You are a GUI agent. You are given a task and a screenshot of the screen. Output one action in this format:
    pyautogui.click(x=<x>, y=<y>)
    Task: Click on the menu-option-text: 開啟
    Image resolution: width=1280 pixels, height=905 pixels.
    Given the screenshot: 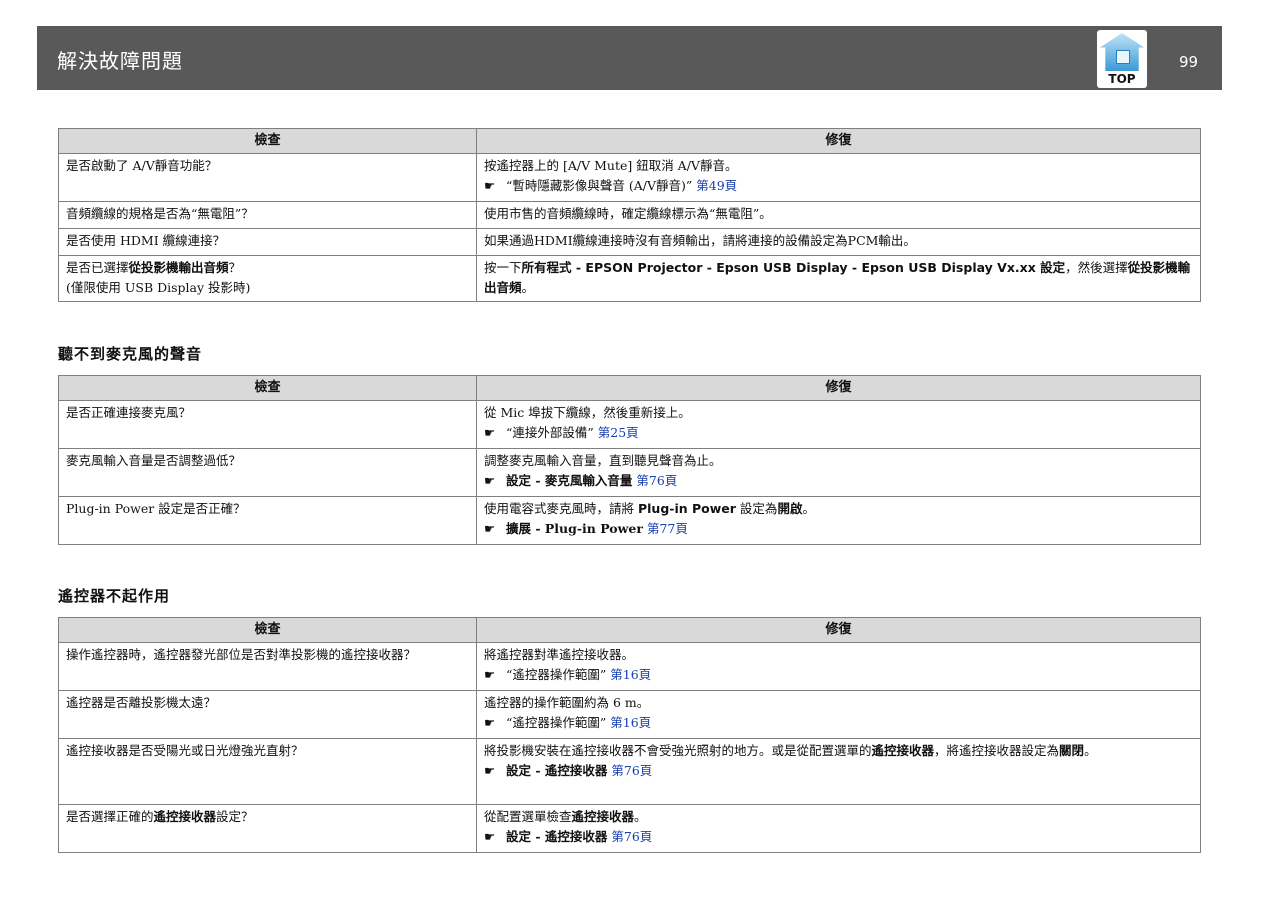 What is the action you would take?
    pyautogui.click(x=790, y=508)
    